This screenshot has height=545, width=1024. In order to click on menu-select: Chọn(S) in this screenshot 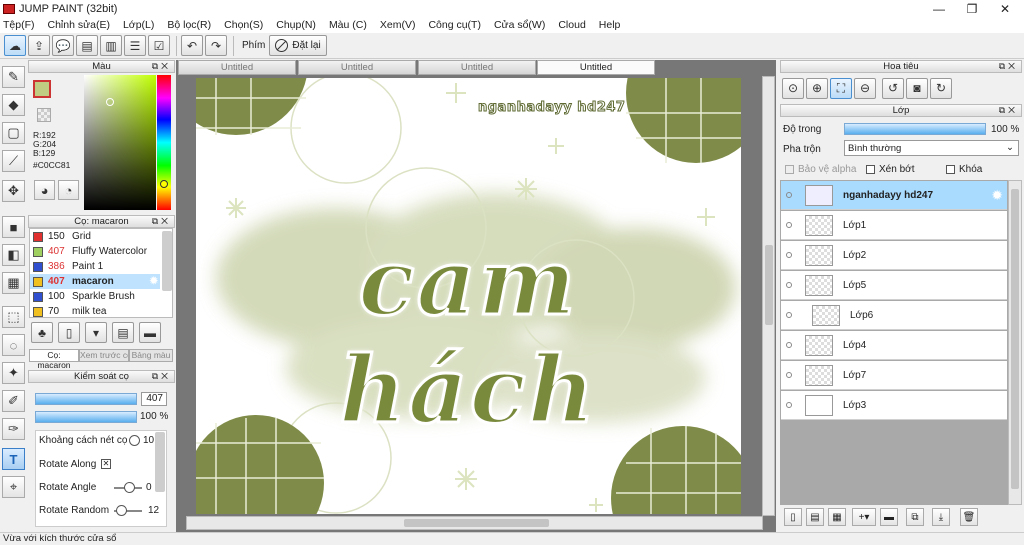, I will do `click(243, 25)`.